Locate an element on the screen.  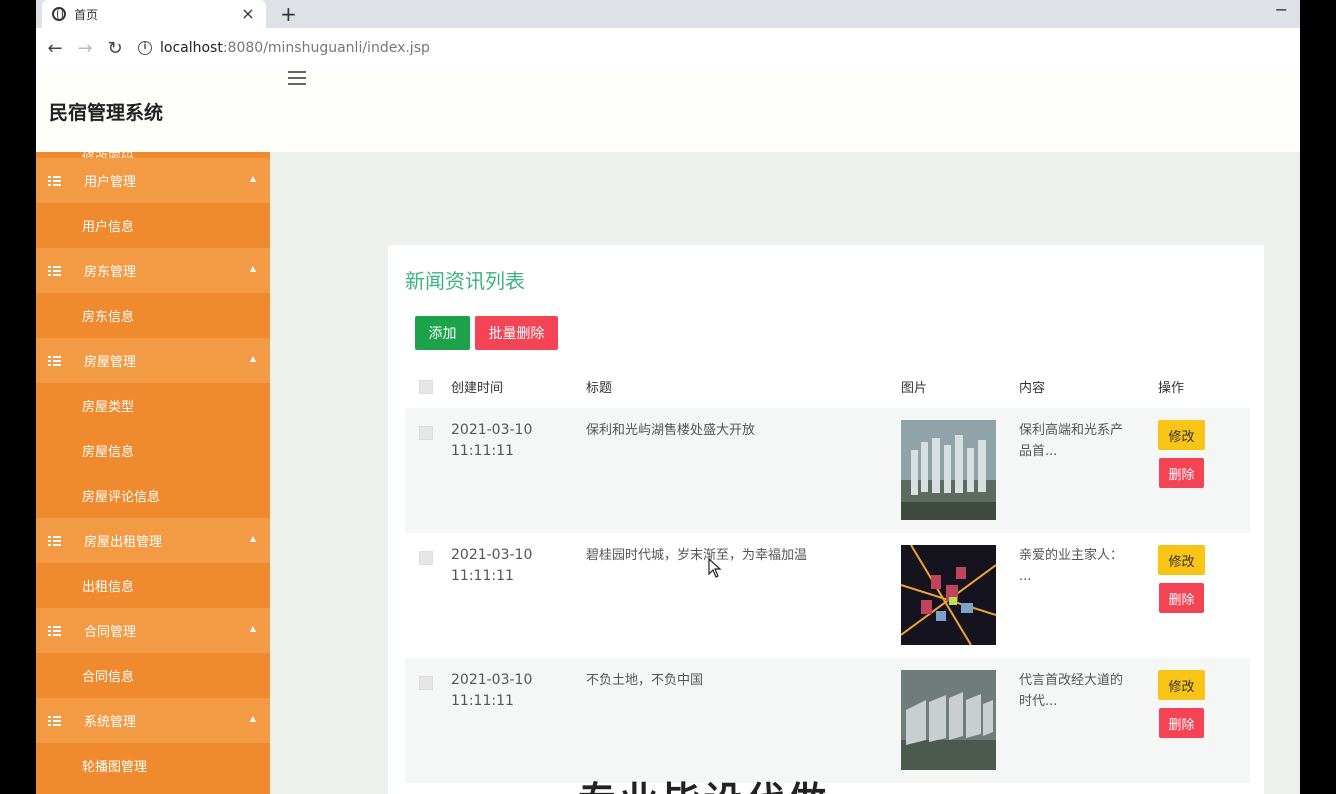
sidebar-item-13: 轮播图管理 is located at coordinates (153, 765).